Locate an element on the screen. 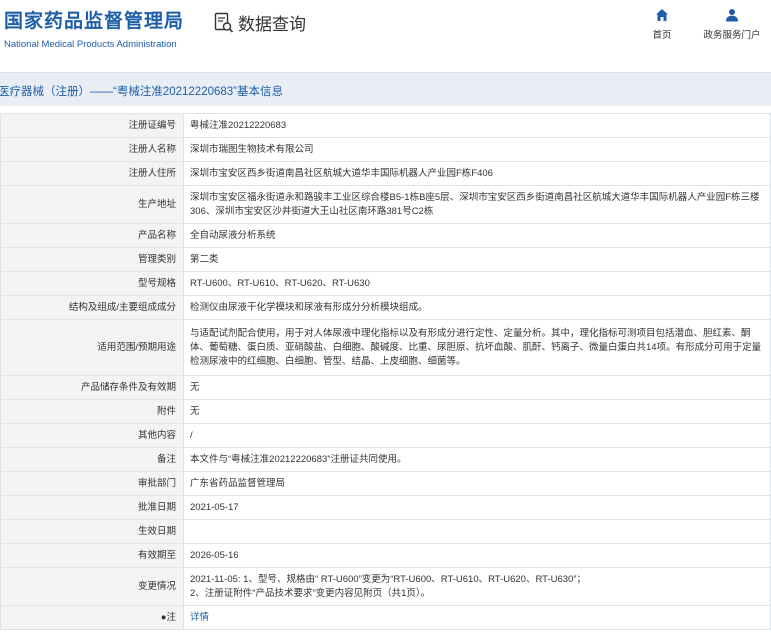 The image size is (771, 635). row-value is located at coordinates (477, 531).